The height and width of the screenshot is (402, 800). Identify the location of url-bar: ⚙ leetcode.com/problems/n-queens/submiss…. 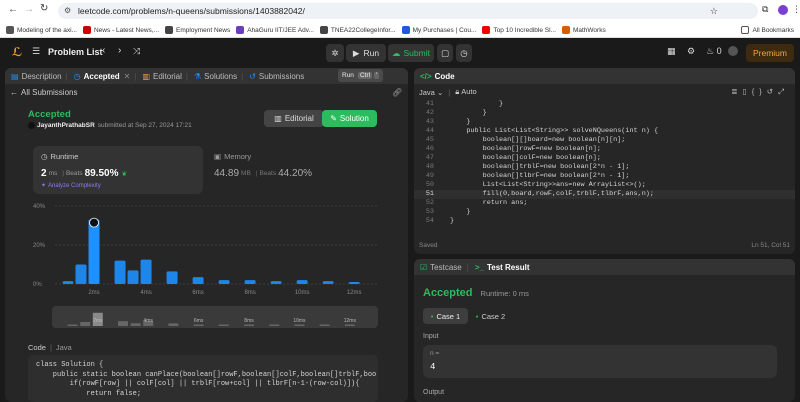
(408, 11).